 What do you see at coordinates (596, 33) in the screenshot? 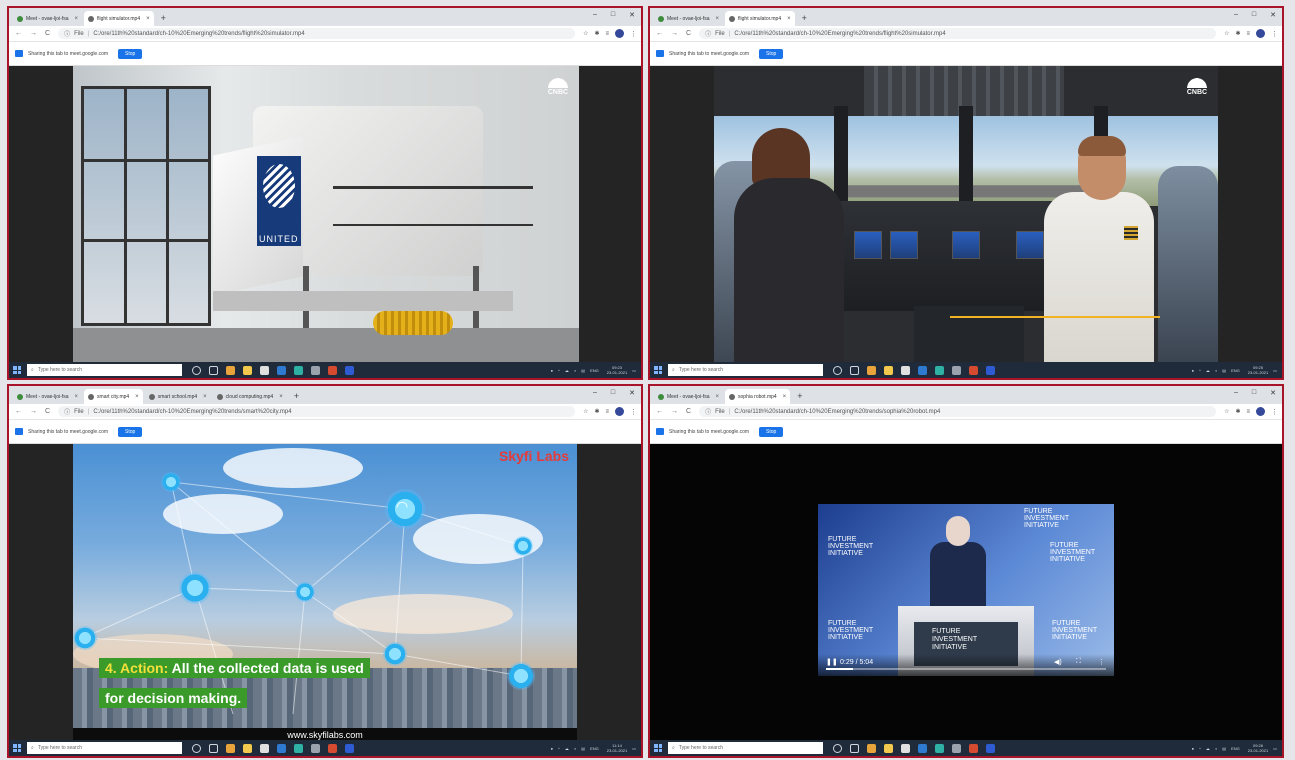
I see `extensions-icon: ✱` at bounding box center [596, 33].